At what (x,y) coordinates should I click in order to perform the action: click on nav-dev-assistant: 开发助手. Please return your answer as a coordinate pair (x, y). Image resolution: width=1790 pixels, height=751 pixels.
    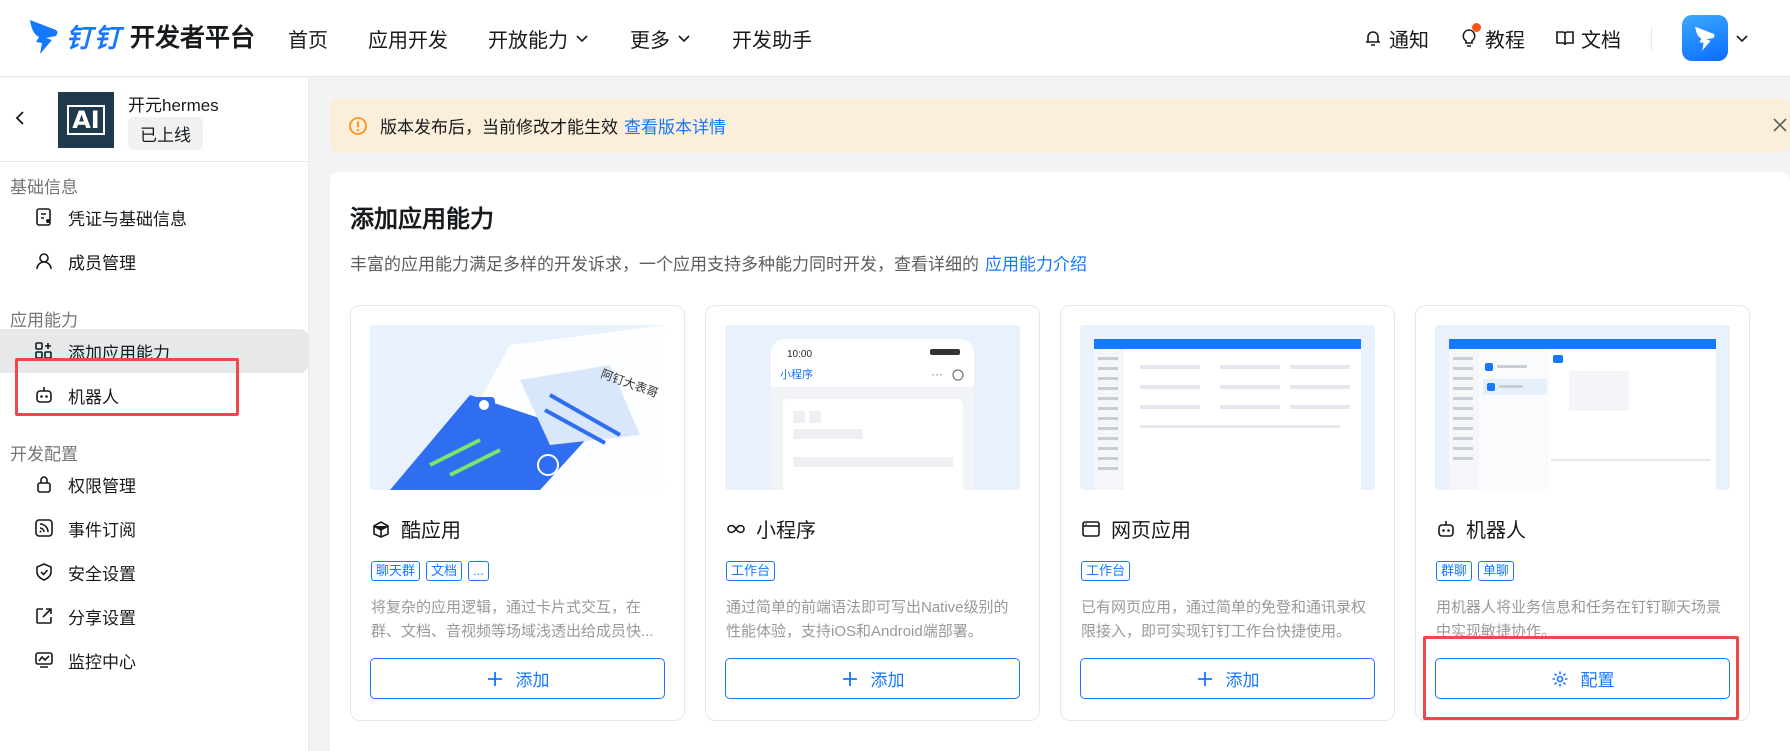
    Looking at the image, I should click on (772, 38).